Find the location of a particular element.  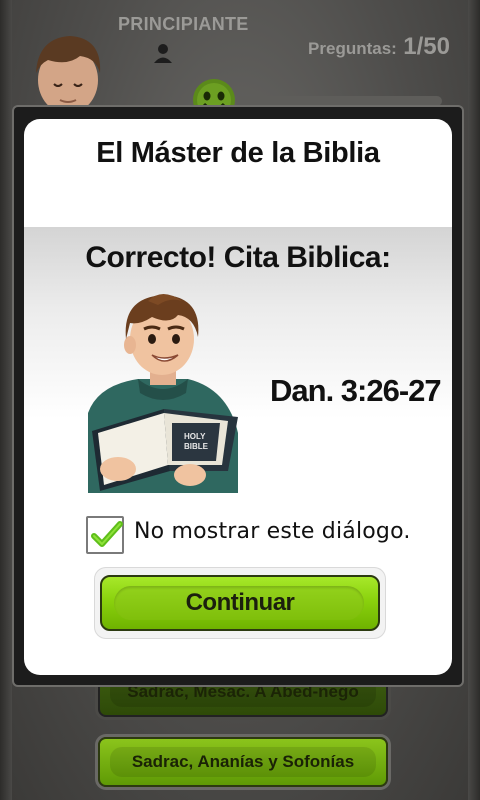

result-heading: Correcto! Cita Biblica: is located at coordinates (238, 257).